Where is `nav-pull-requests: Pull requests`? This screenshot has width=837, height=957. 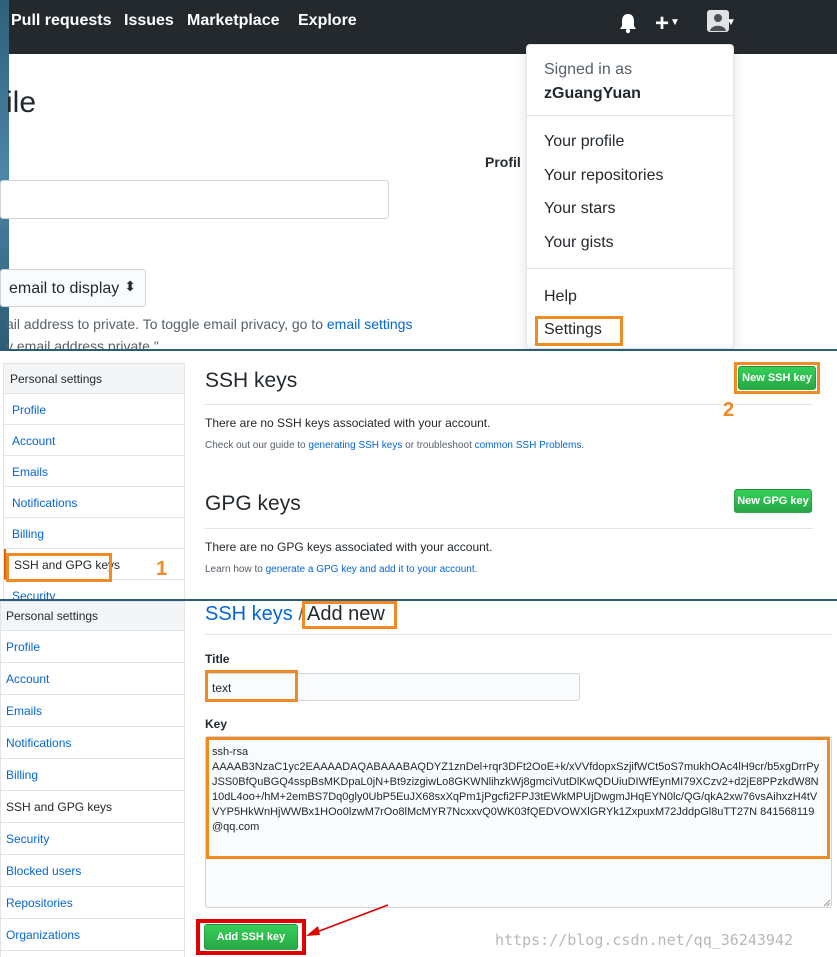
nav-pull-requests: Pull requests is located at coordinates (61, 21).